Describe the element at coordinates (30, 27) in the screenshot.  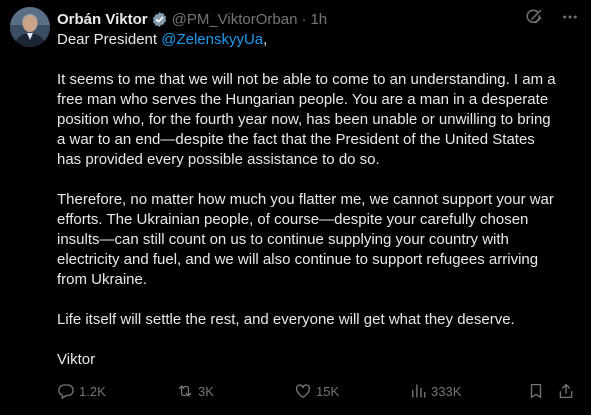
I see `avatar` at that location.